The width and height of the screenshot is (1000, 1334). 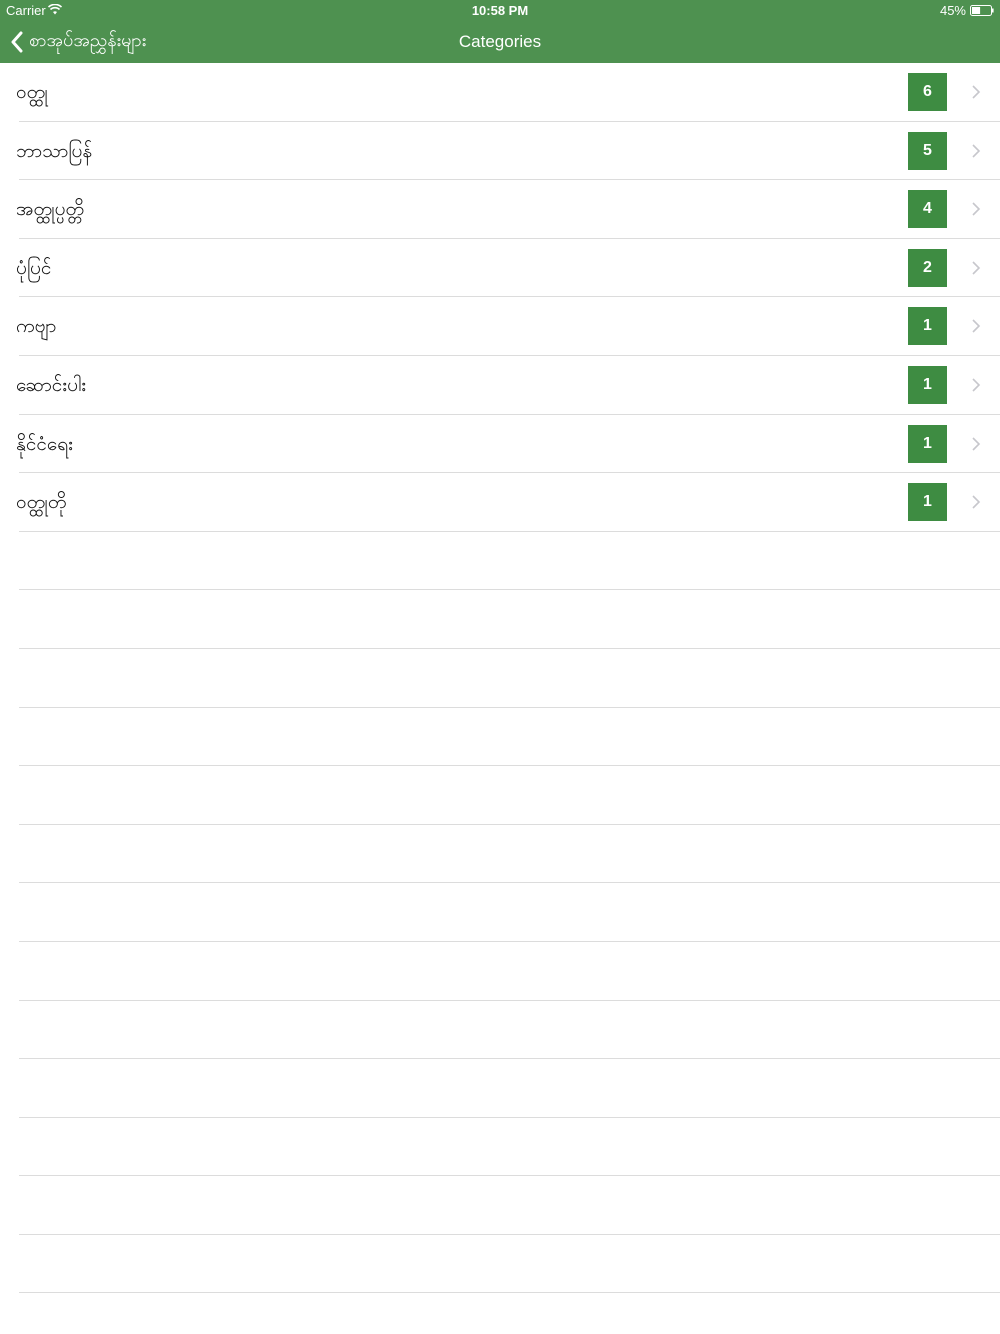 I want to click on category-label: နိုင်ငံရေး, so click(x=44, y=443).